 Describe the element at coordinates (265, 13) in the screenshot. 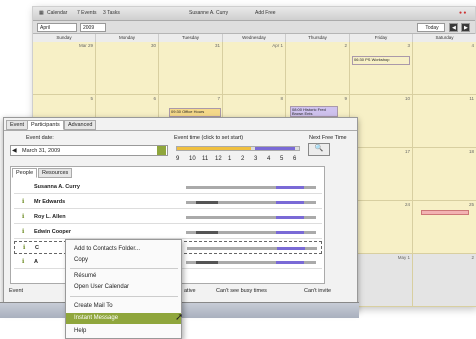

I see `title-add-free: Add Free` at that location.